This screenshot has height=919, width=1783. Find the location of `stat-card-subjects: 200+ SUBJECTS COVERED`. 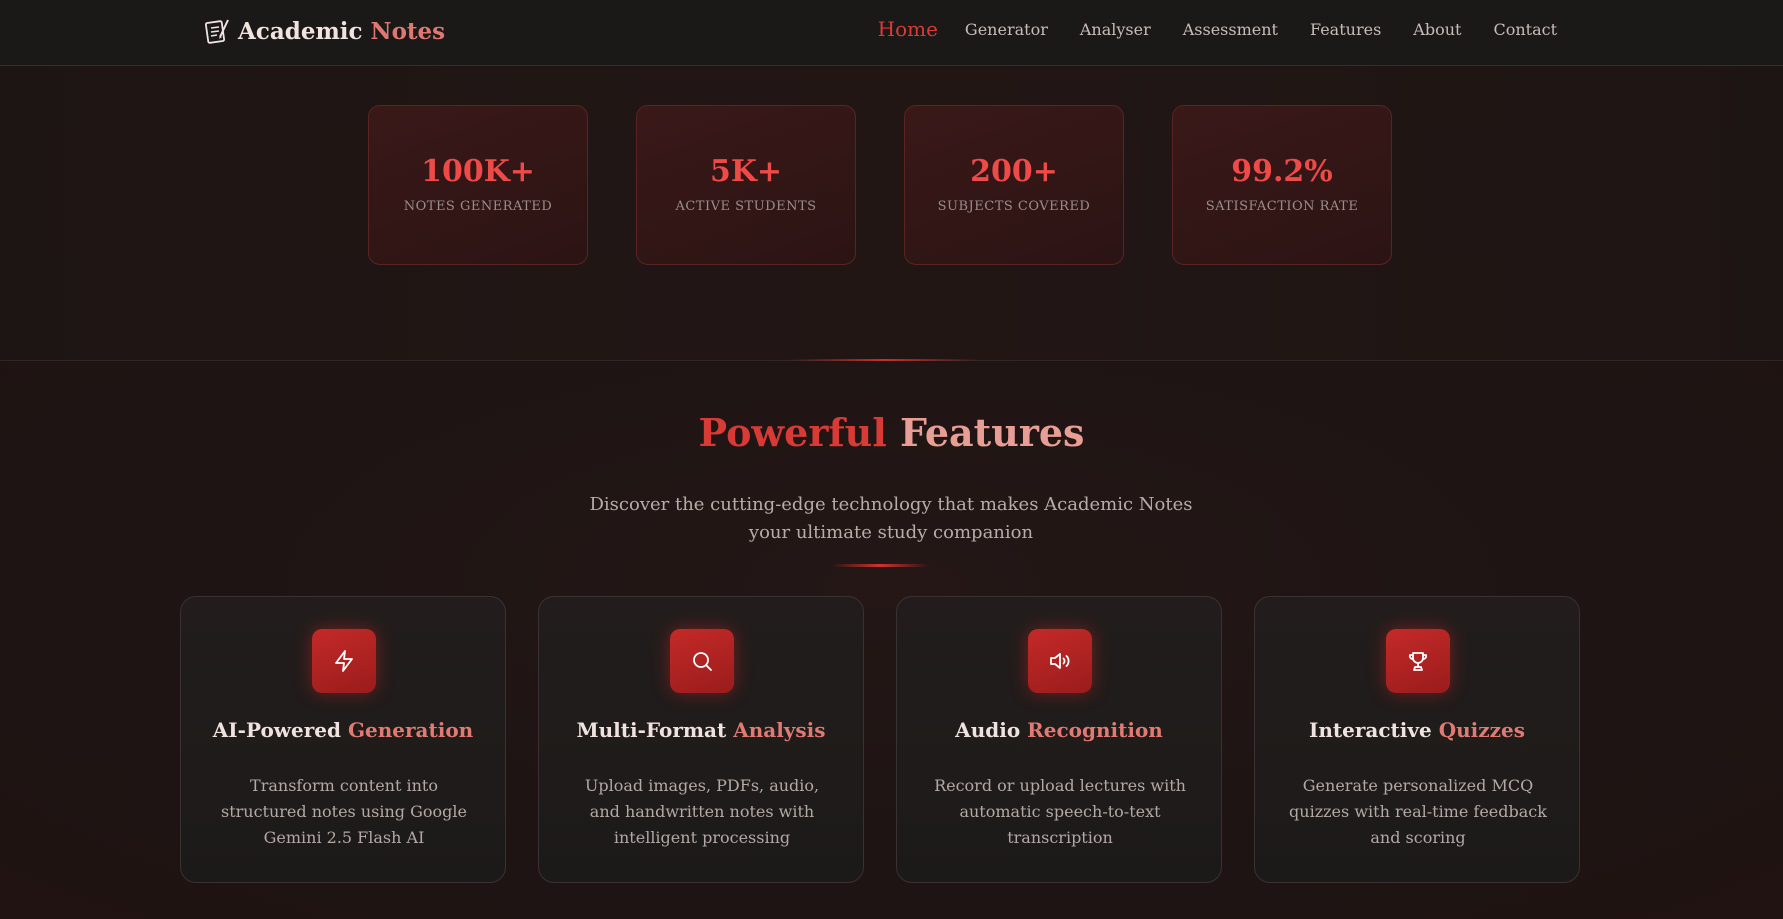

stat-card-subjects: 200+ SUBJECTS COVERED is located at coordinates (1014, 185).